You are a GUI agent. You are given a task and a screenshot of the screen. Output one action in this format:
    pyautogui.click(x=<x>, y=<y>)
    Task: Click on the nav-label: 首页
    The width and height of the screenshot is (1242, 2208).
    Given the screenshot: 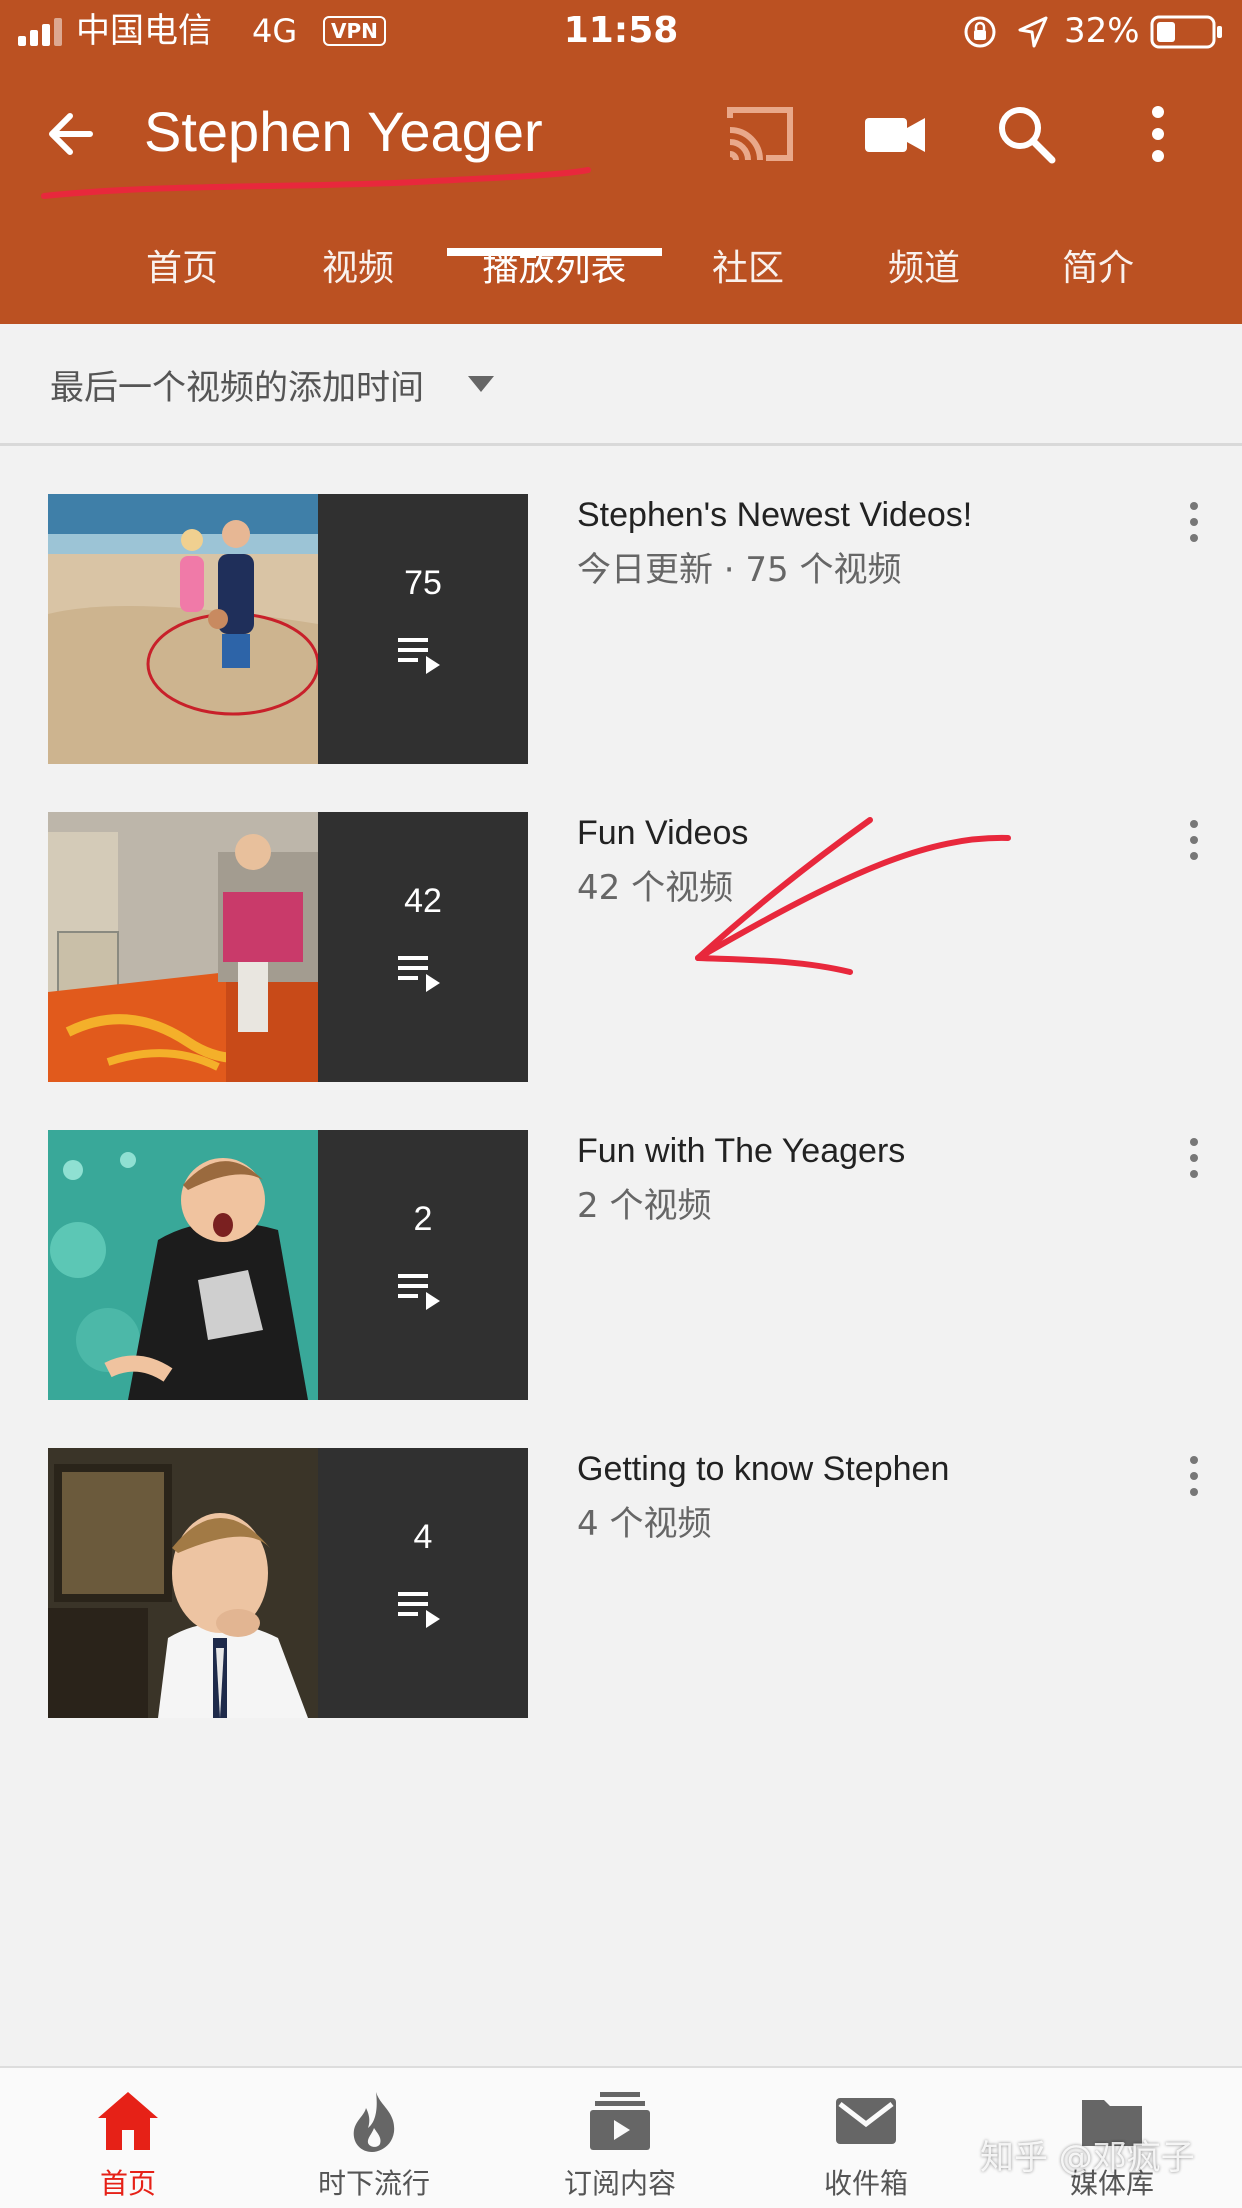 What is the action you would take?
    pyautogui.click(x=127, y=2183)
    